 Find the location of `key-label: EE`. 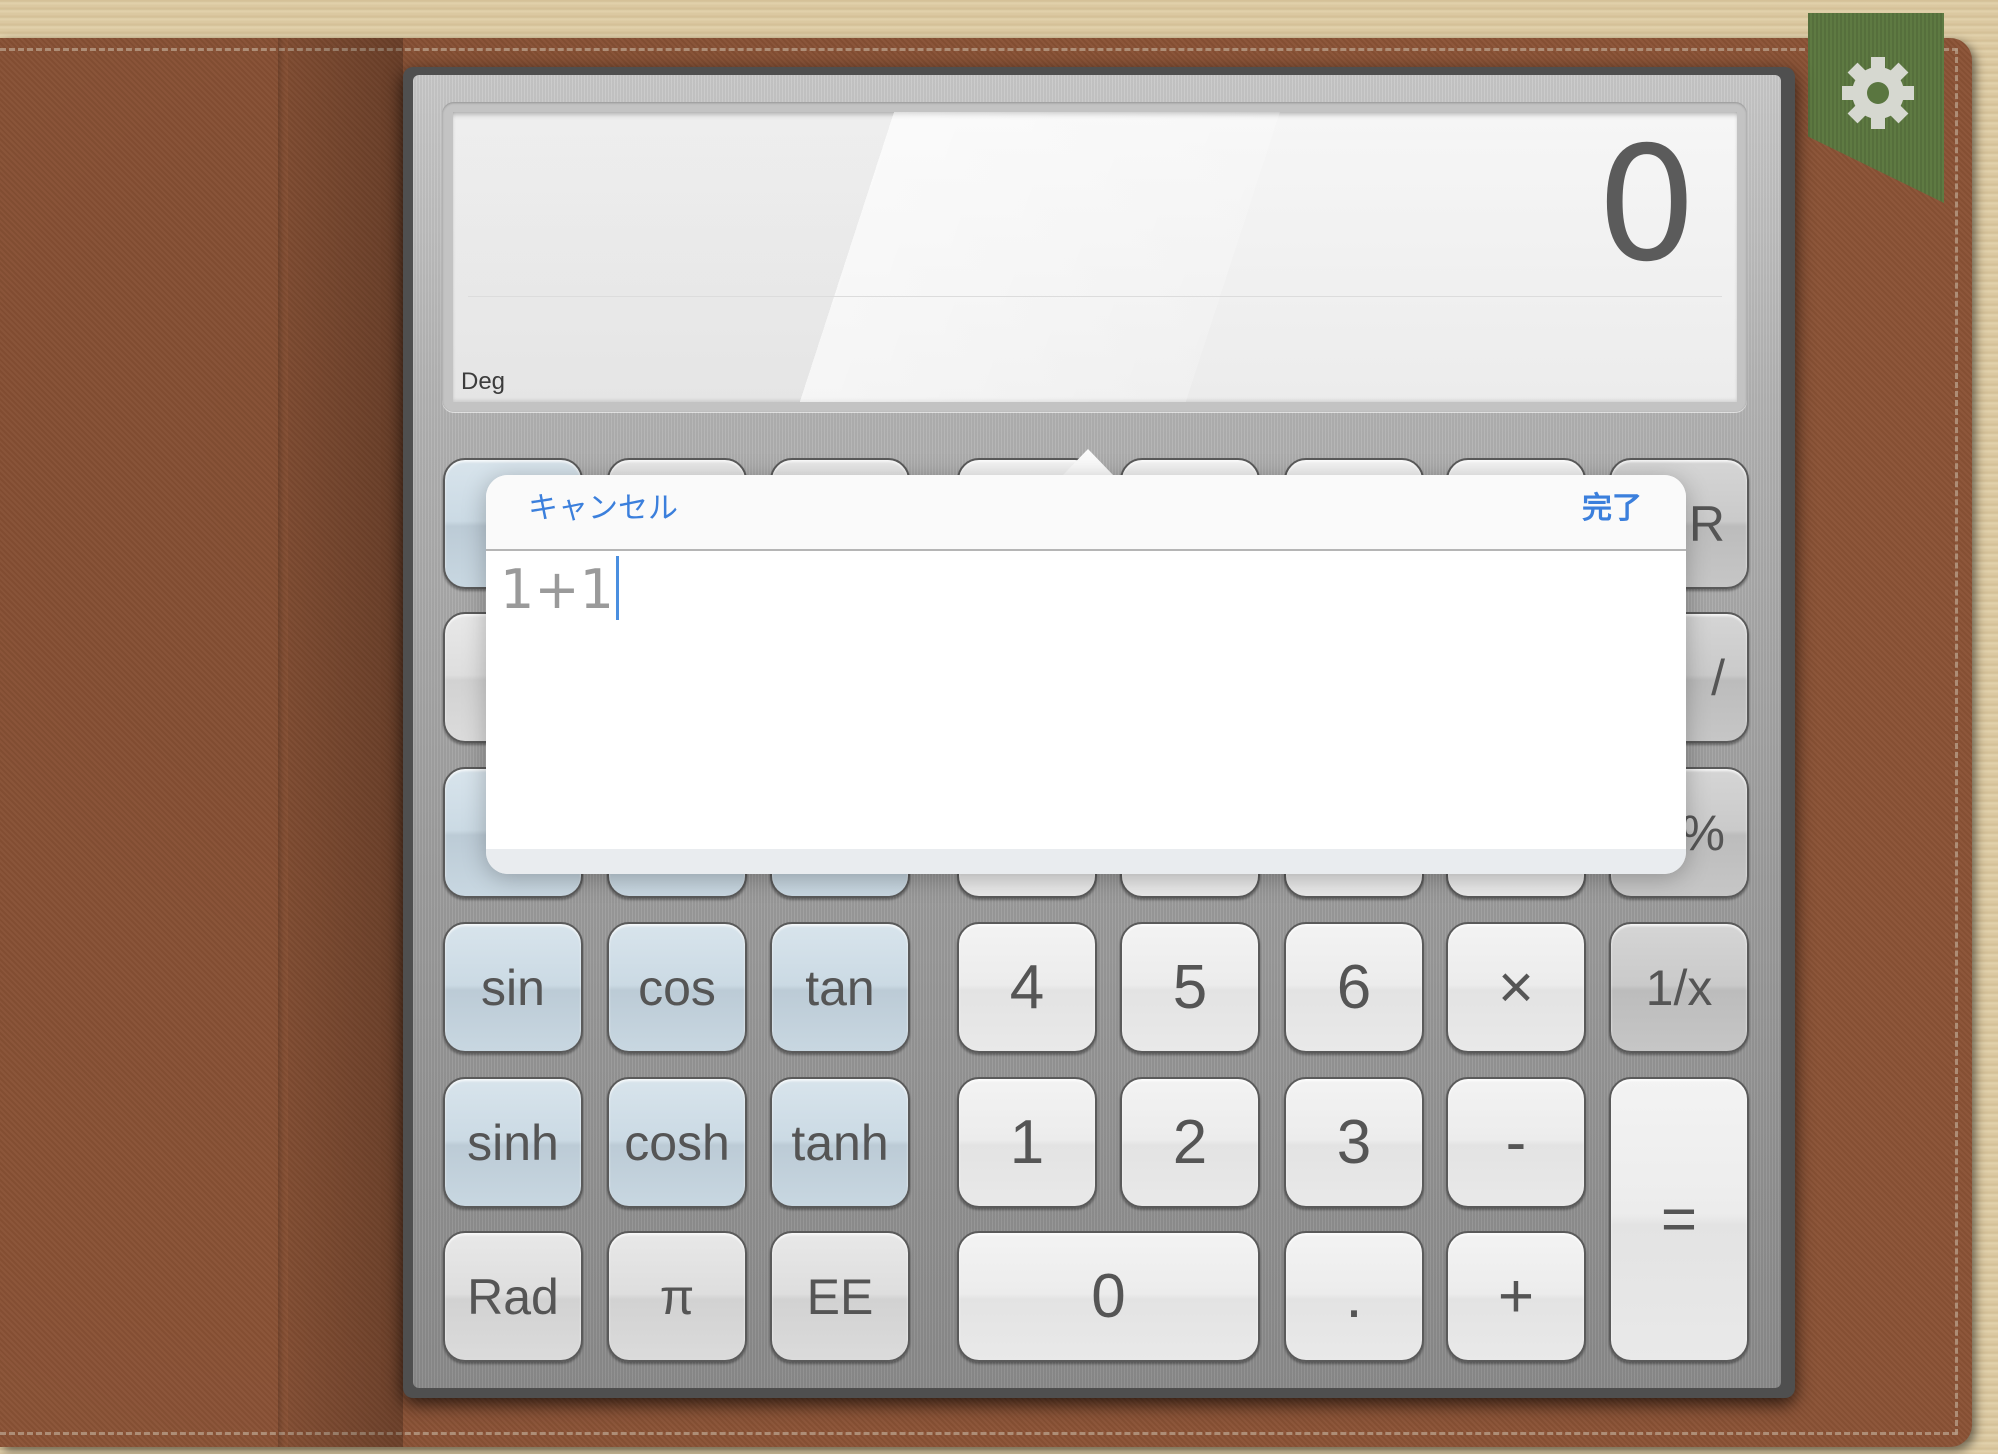

key-label: EE is located at coordinates (840, 1296).